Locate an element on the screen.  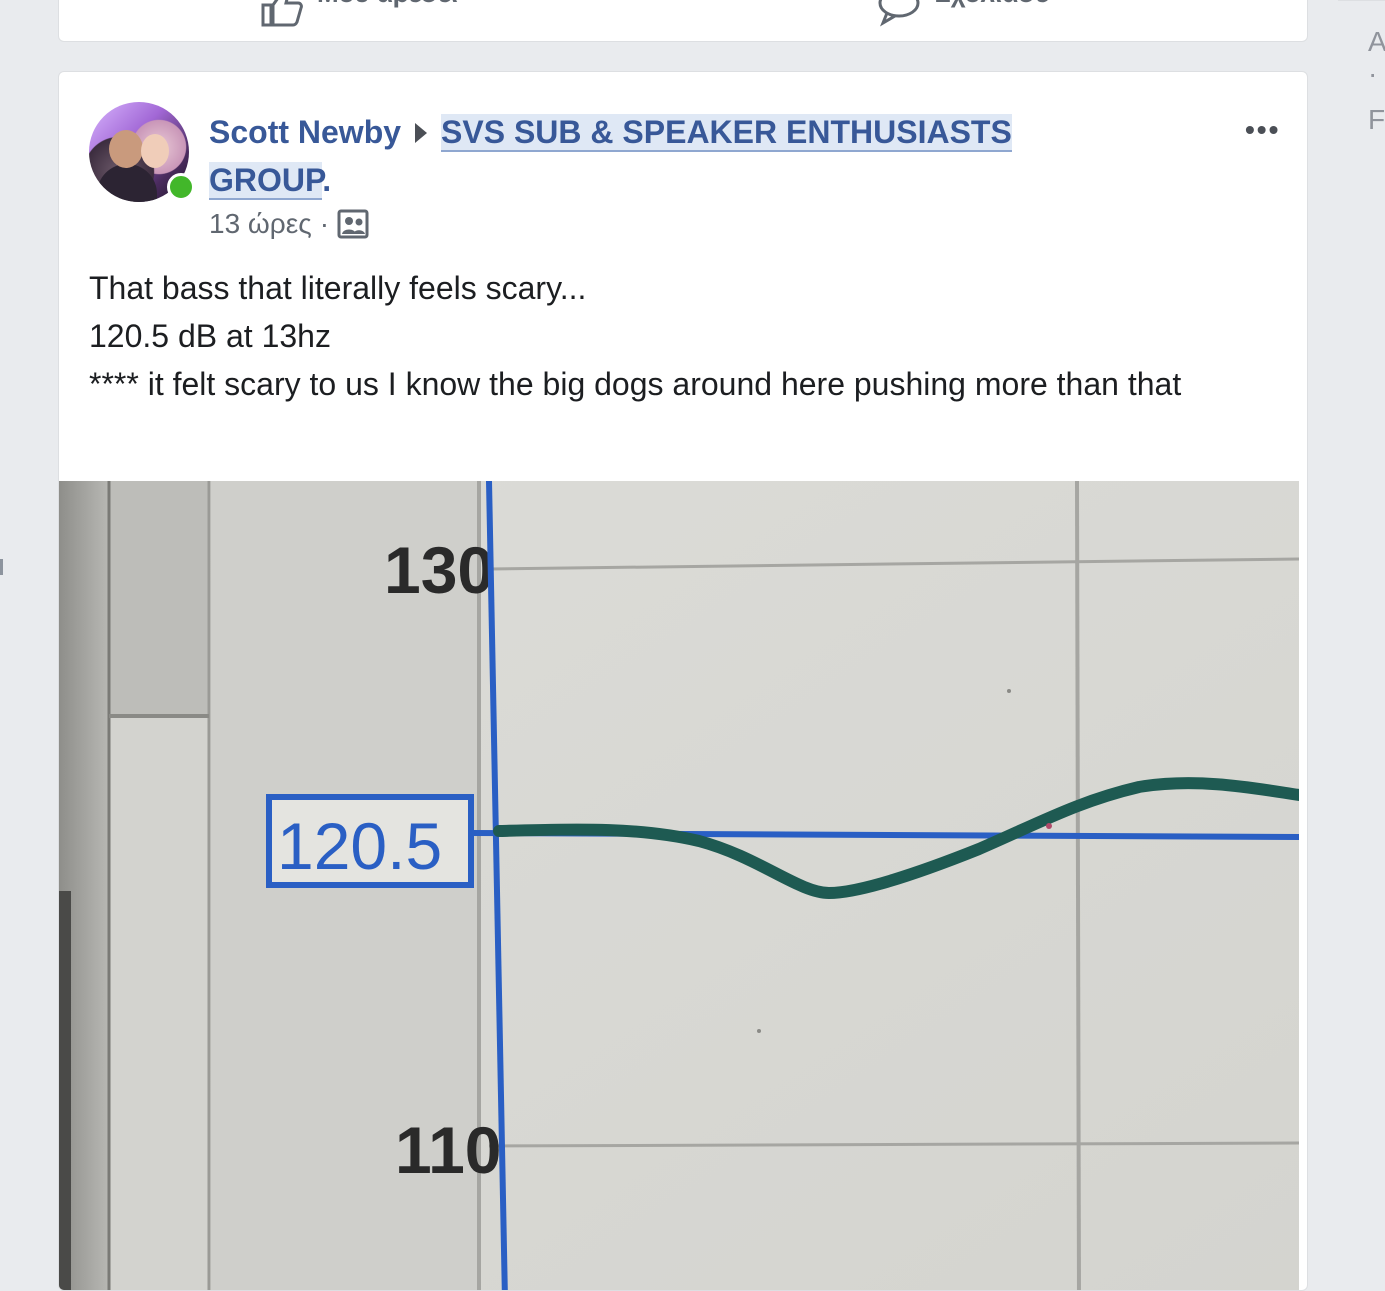
post-meta: 13 ώρες · is located at coordinates (289, 224).